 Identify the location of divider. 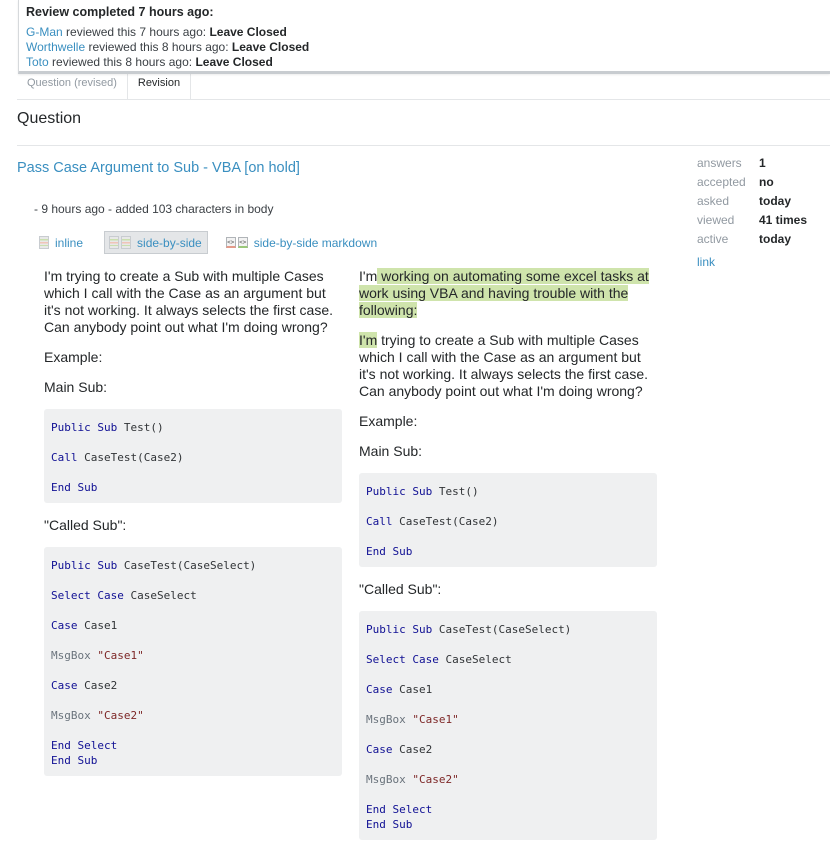
(423, 145).